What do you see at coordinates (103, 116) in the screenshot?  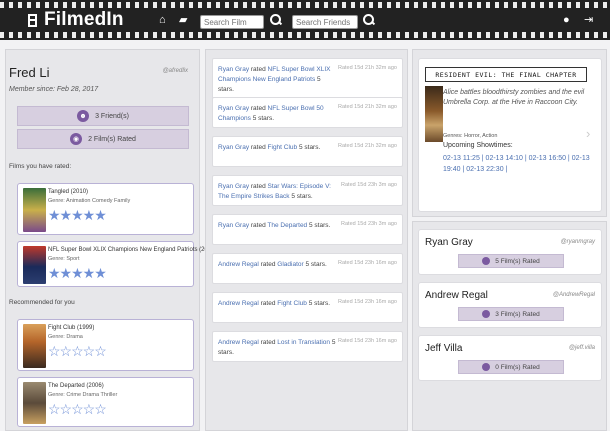 I see `friends-count-button: ☻ 3 Friend(s)` at bounding box center [103, 116].